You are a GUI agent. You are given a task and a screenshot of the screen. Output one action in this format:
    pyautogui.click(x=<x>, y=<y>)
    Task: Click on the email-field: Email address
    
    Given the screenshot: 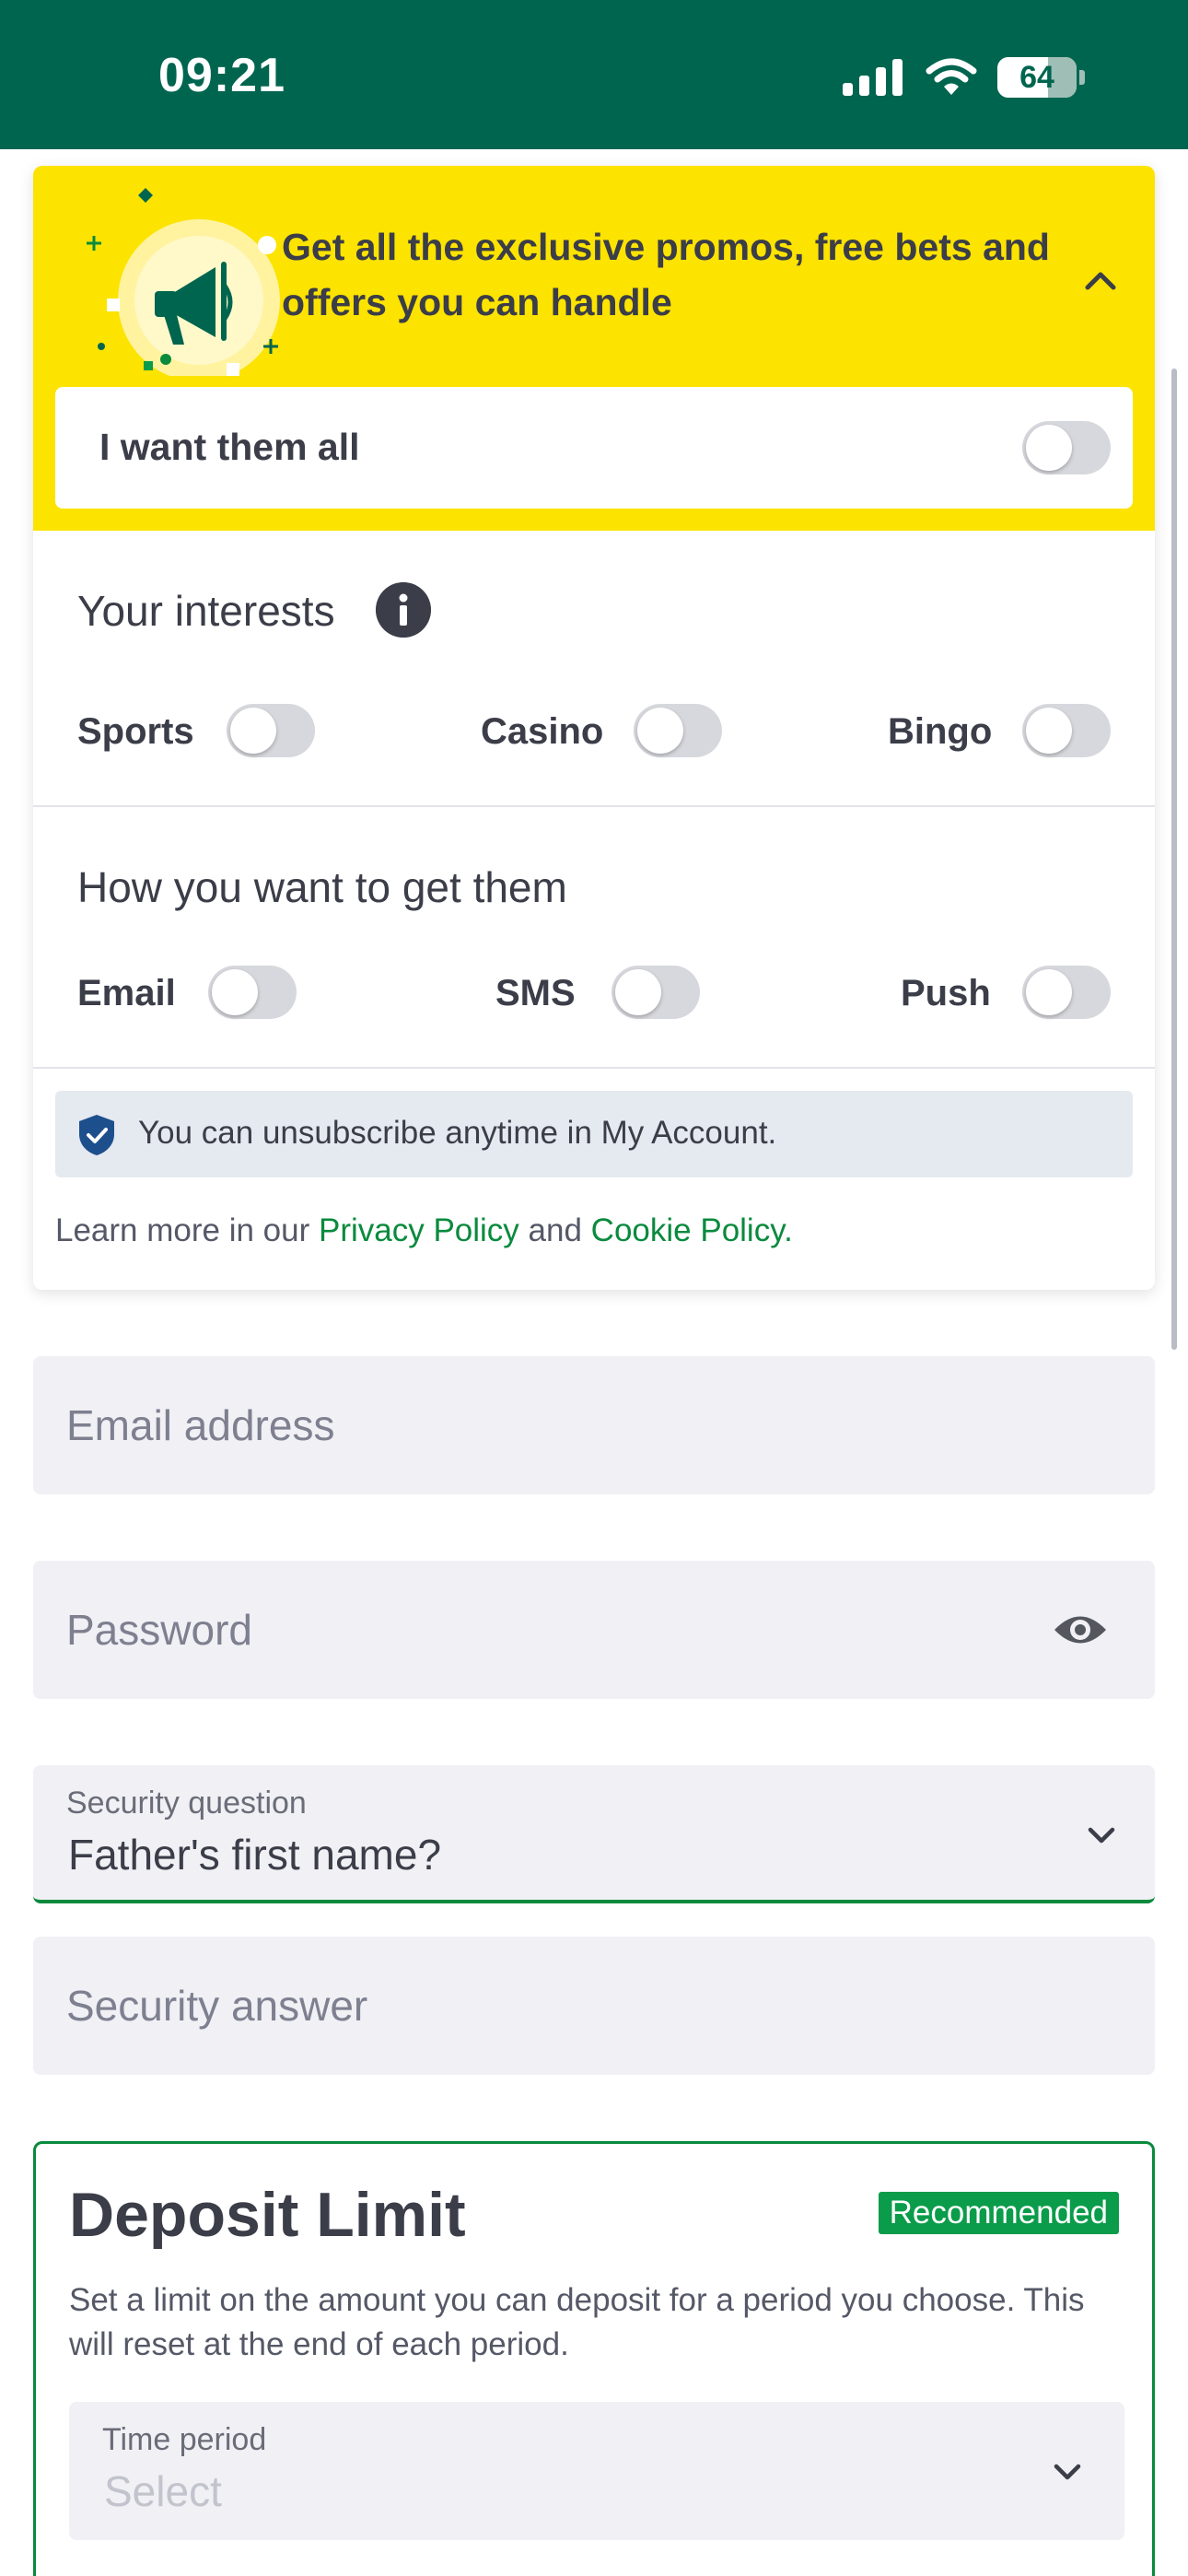 What is the action you would take?
    pyautogui.click(x=594, y=1425)
    